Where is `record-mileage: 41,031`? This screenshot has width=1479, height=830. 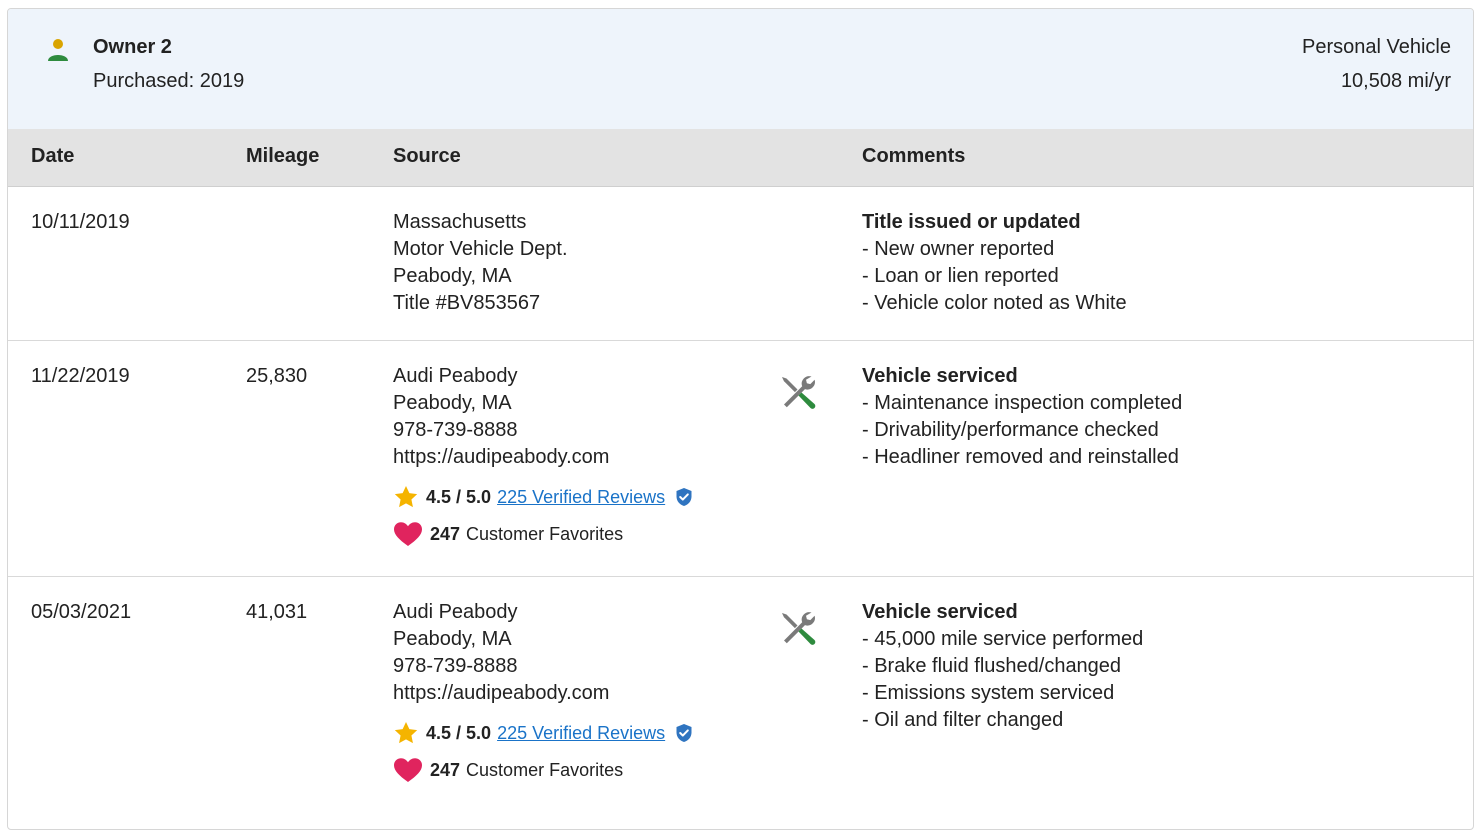
record-mileage: 41,031 is located at coordinates (277, 612).